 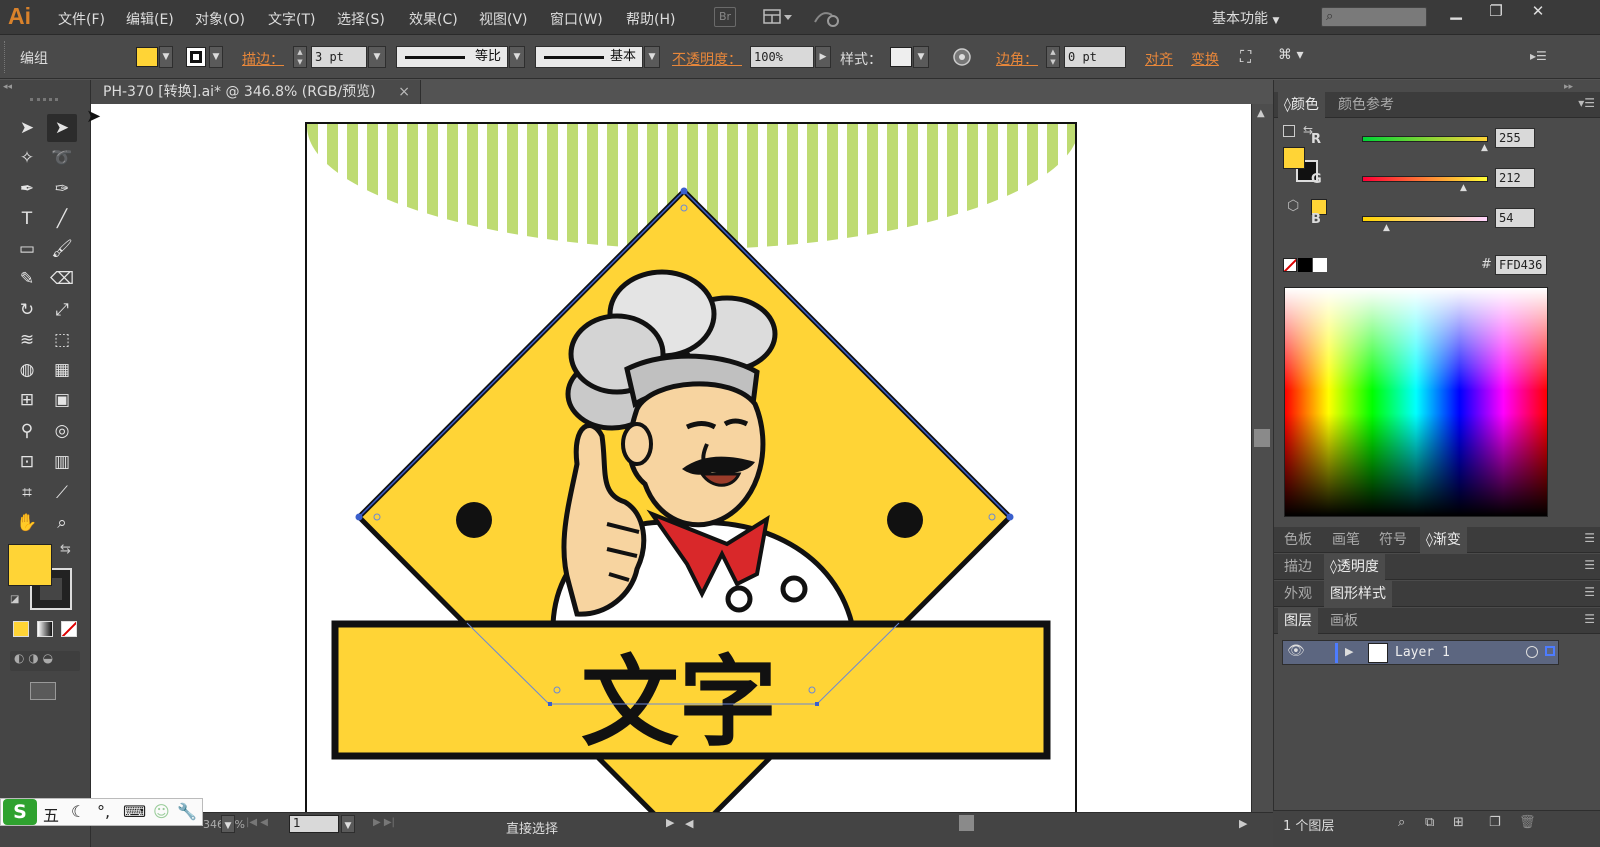 What do you see at coordinates (1386, 228) in the screenshot?
I see `b-slider-thumb: ▲` at bounding box center [1386, 228].